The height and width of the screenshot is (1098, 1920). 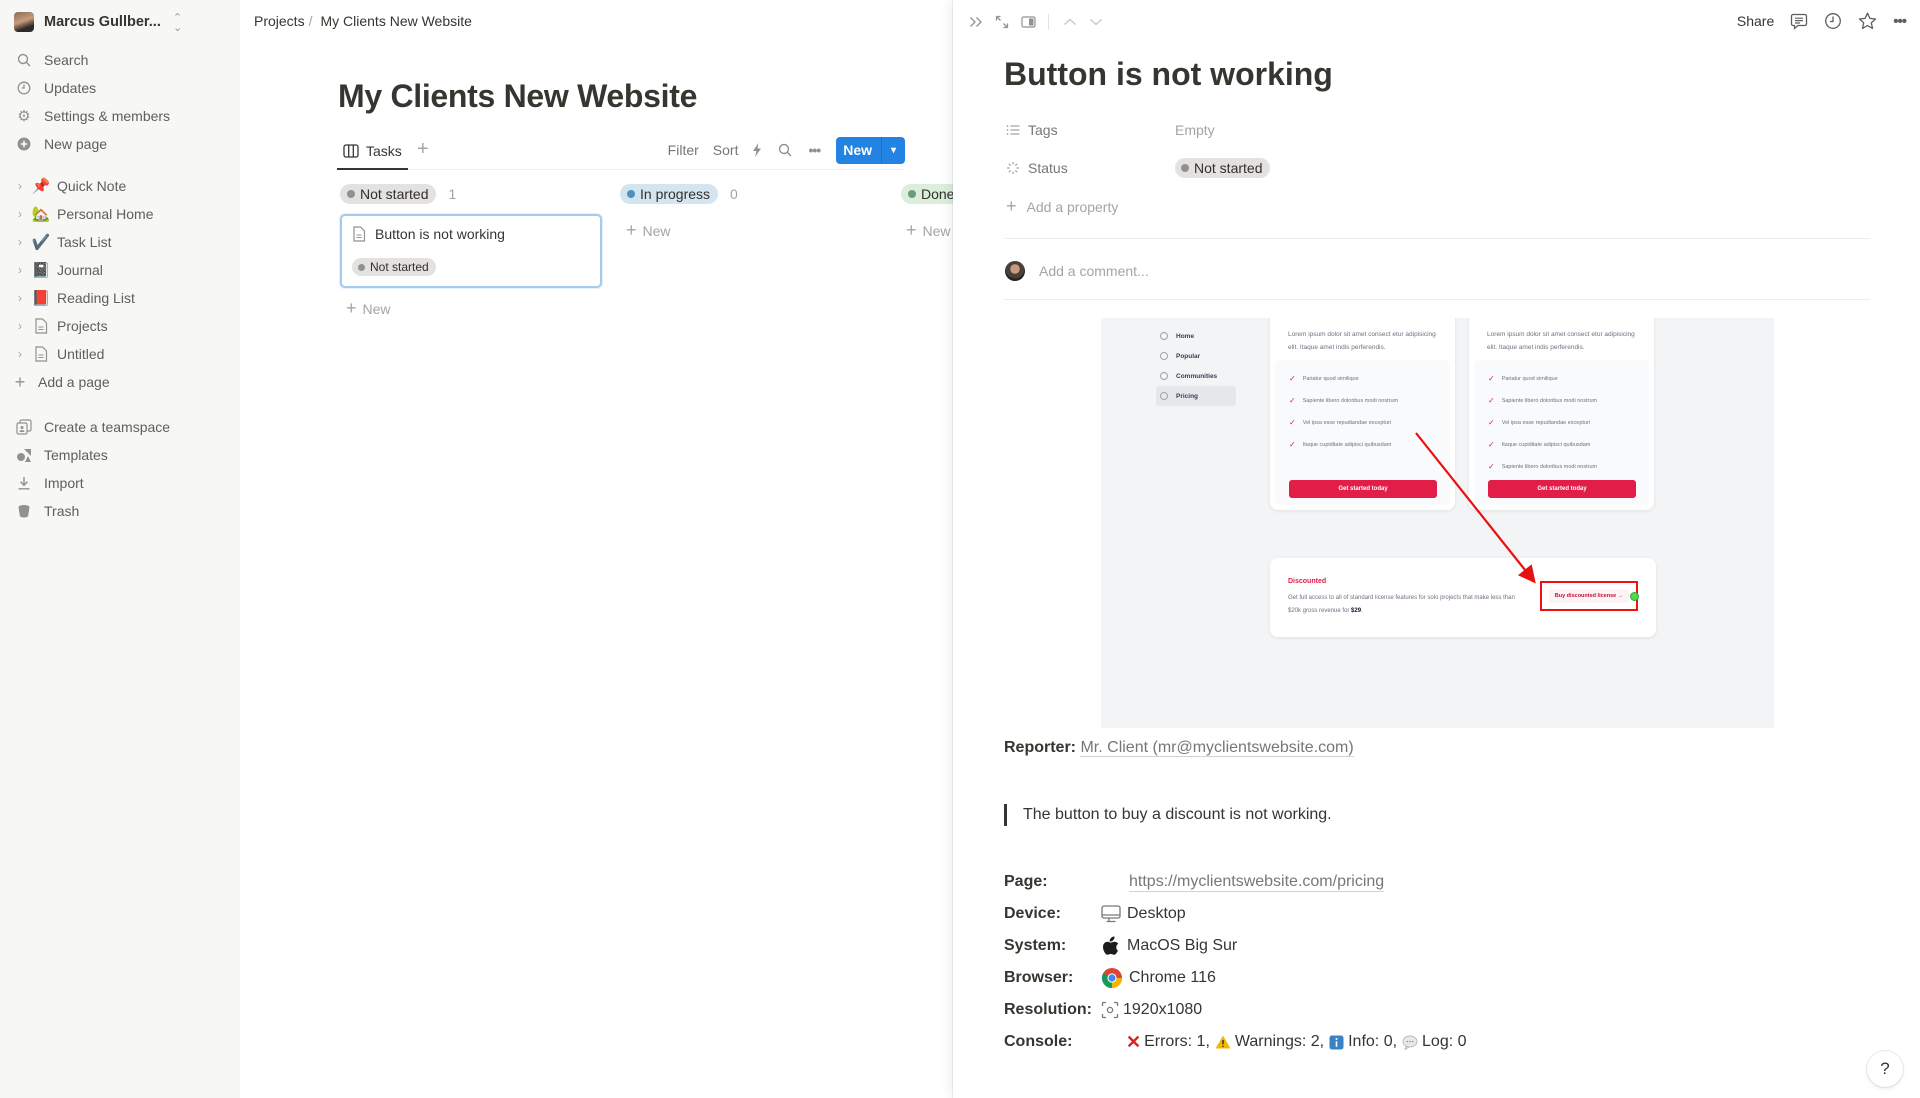 I want to click on board-column-header-not-started: Not started 1, so click(x=398, y=194).